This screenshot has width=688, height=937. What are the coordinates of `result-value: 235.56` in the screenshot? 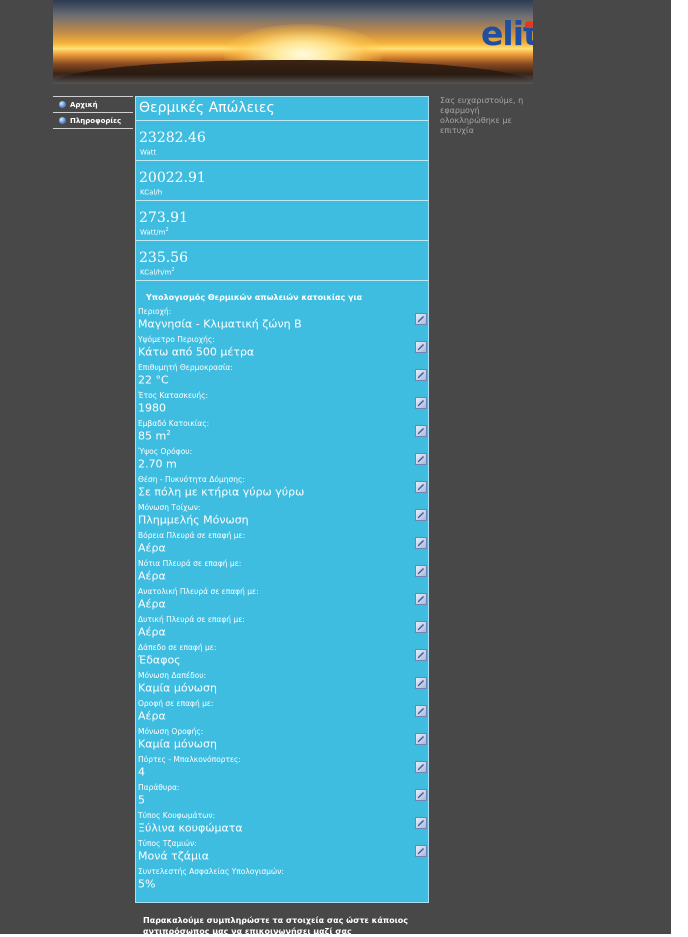 It's located at (163, 258).